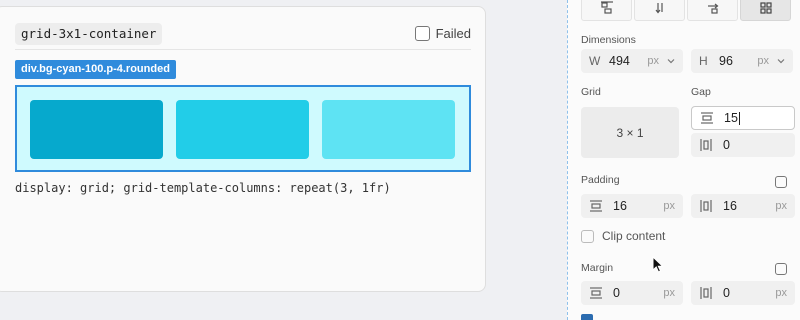 This screenshot has width=800, height=320. I want to click on padding-vertical-value: 16, so click(638, 206).